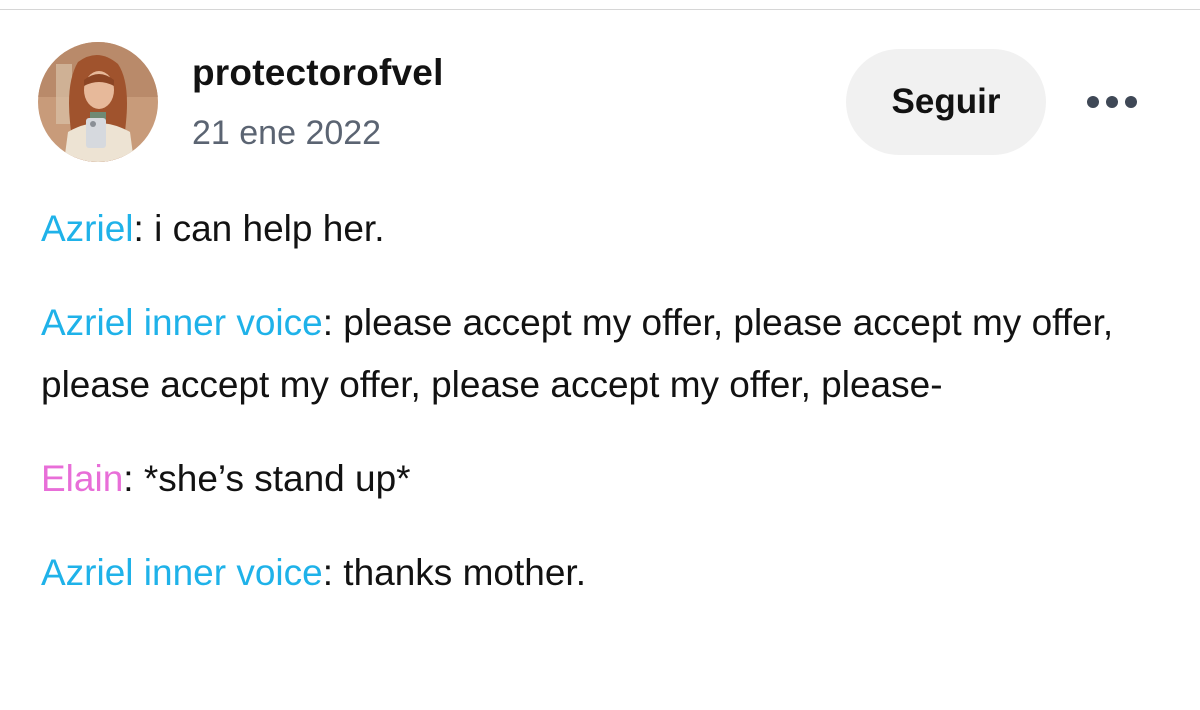 The width and height of the screenshot is (1200, 710). I want to click on dialogue-line: Azriel: i can help her., so click(601, 229).